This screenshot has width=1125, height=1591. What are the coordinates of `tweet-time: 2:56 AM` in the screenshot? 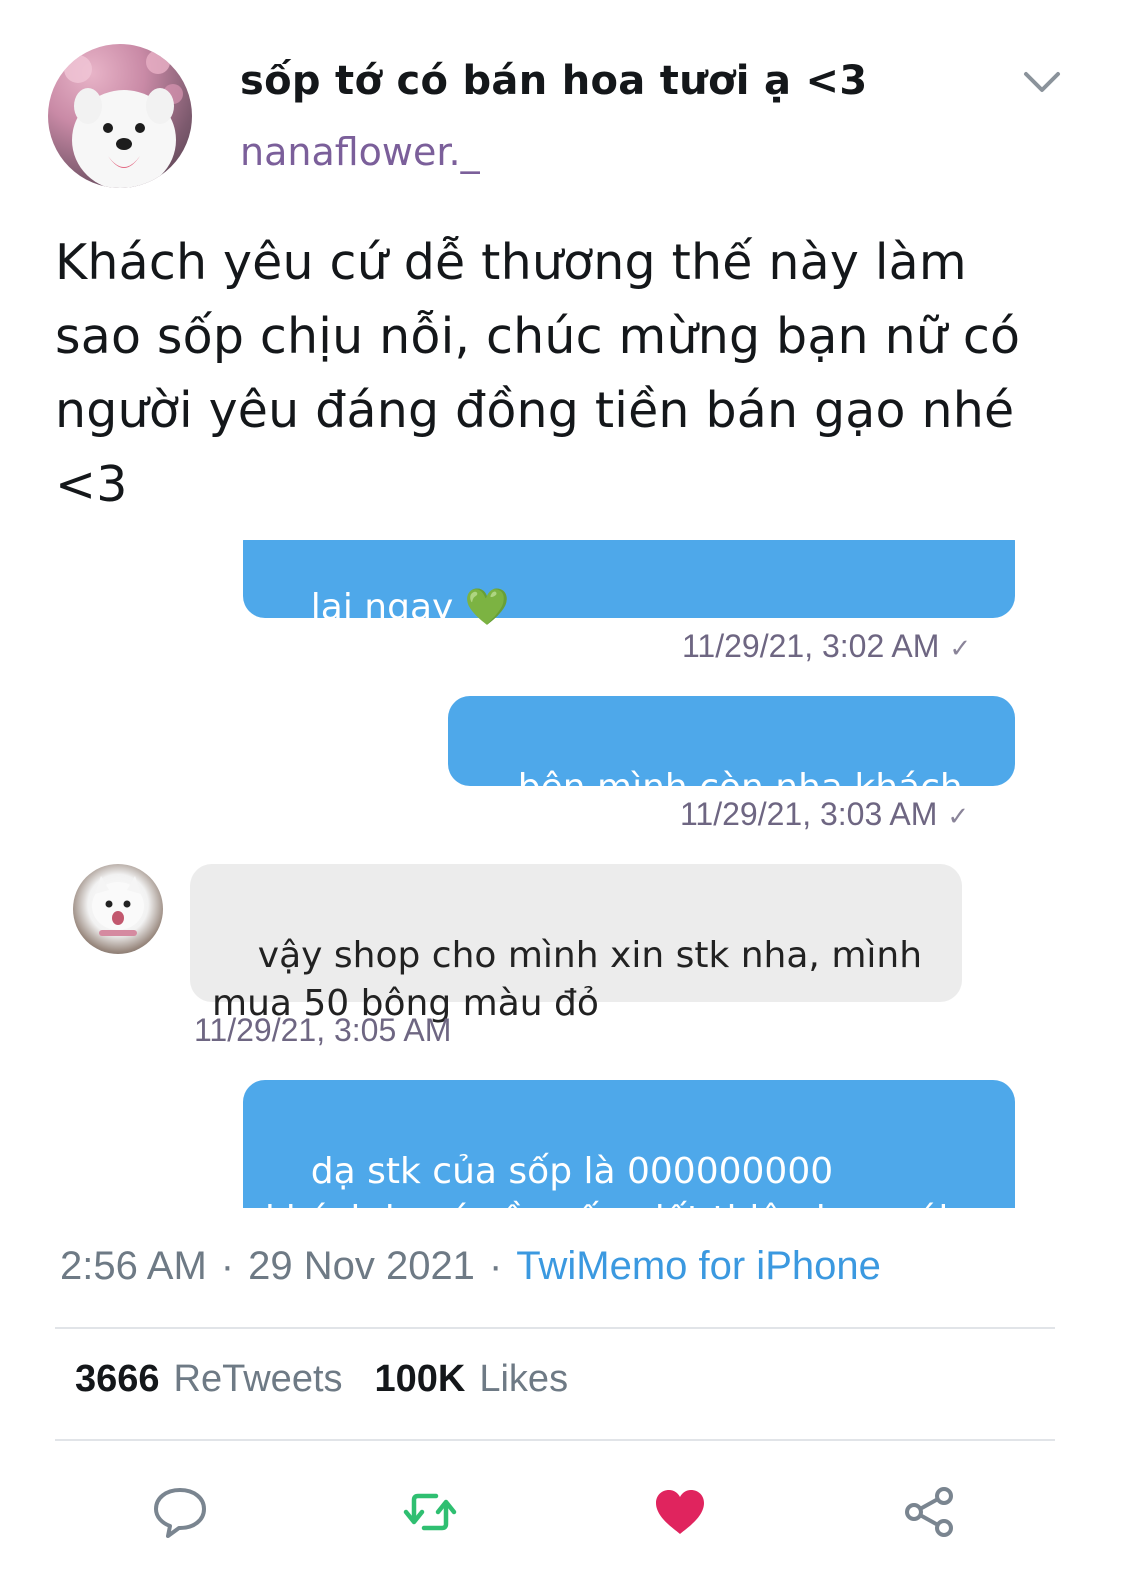 It's located at (133, 1266).